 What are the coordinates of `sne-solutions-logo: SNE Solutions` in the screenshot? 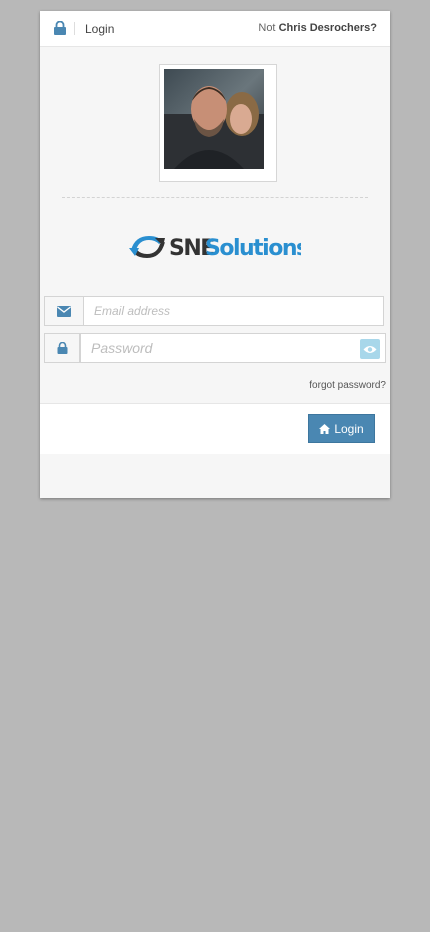 It's located at (215, 248).